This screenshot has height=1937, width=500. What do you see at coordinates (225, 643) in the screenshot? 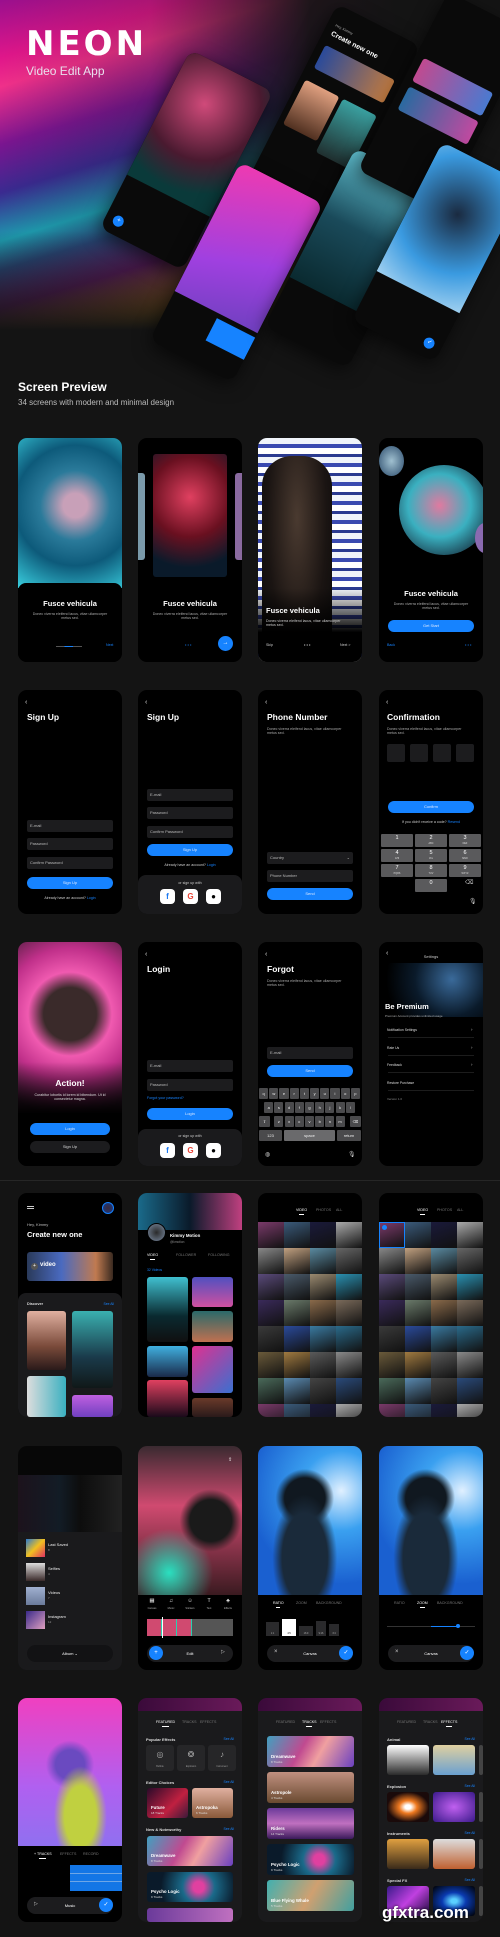
I see `next-arrow-button: →` at bounding box center [225, 643].